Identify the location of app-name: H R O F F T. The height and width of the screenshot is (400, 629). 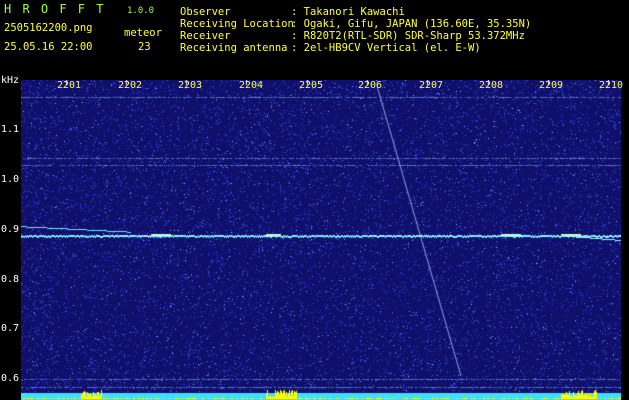
(55, 9).